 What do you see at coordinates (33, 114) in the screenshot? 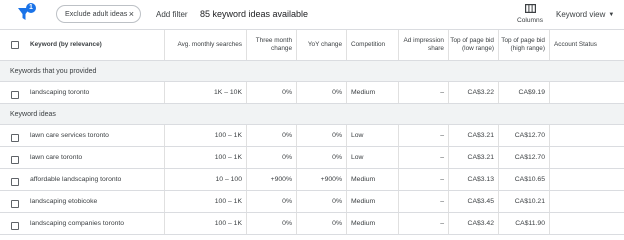
I see `group-title: Keyword ideas` at bounding box center [33, 114].